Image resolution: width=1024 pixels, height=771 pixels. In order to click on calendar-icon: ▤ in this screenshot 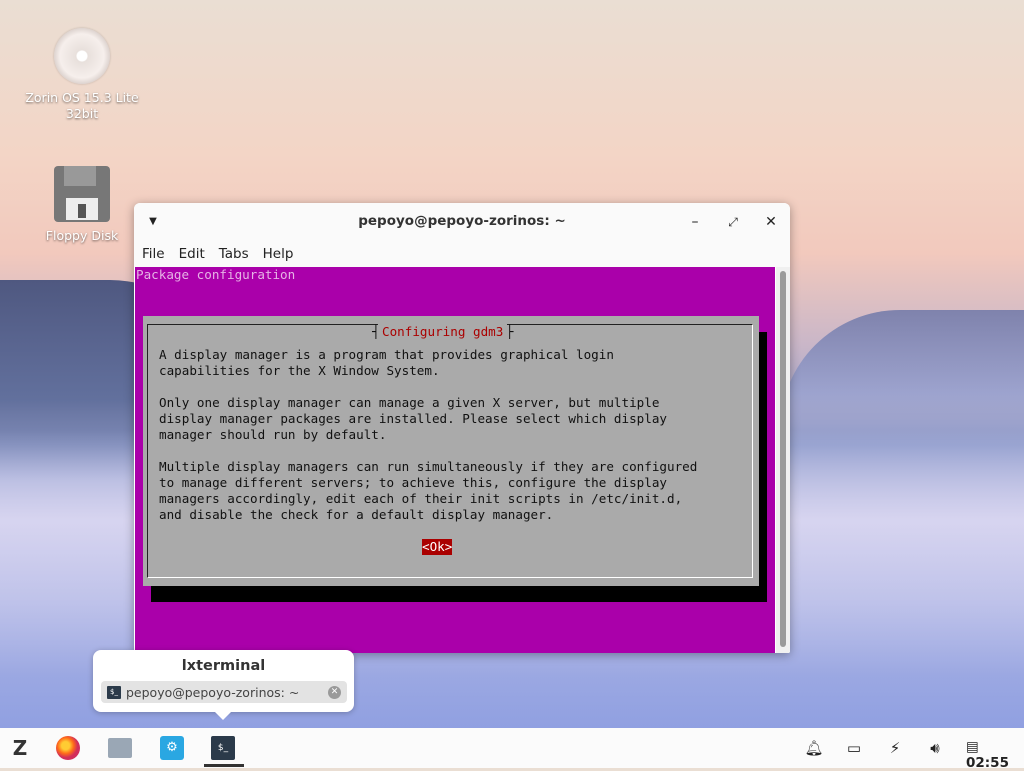, I will do `click(972, 747)`.